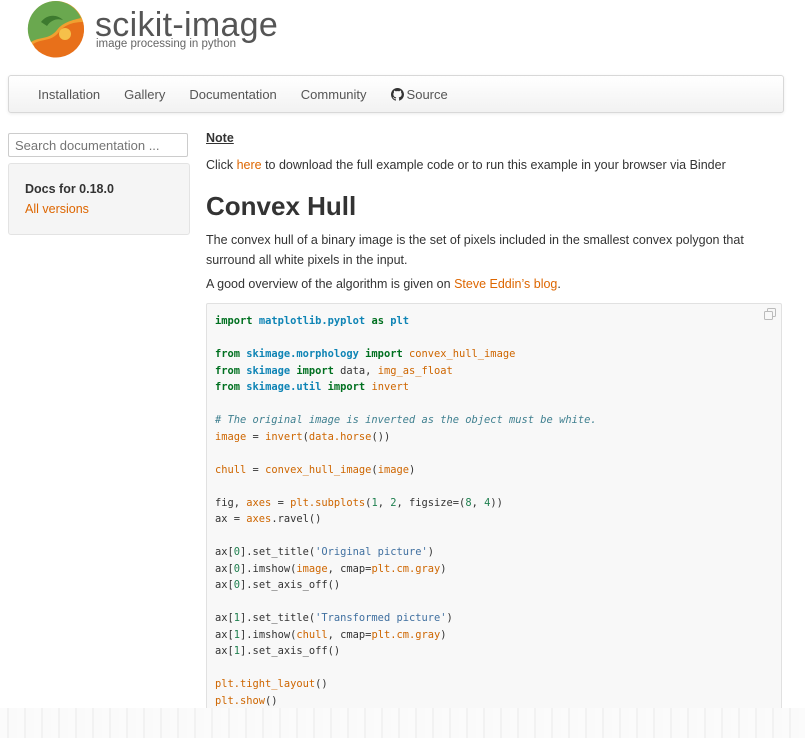  I want to click on overview-suffix: ., so click(559, 284).